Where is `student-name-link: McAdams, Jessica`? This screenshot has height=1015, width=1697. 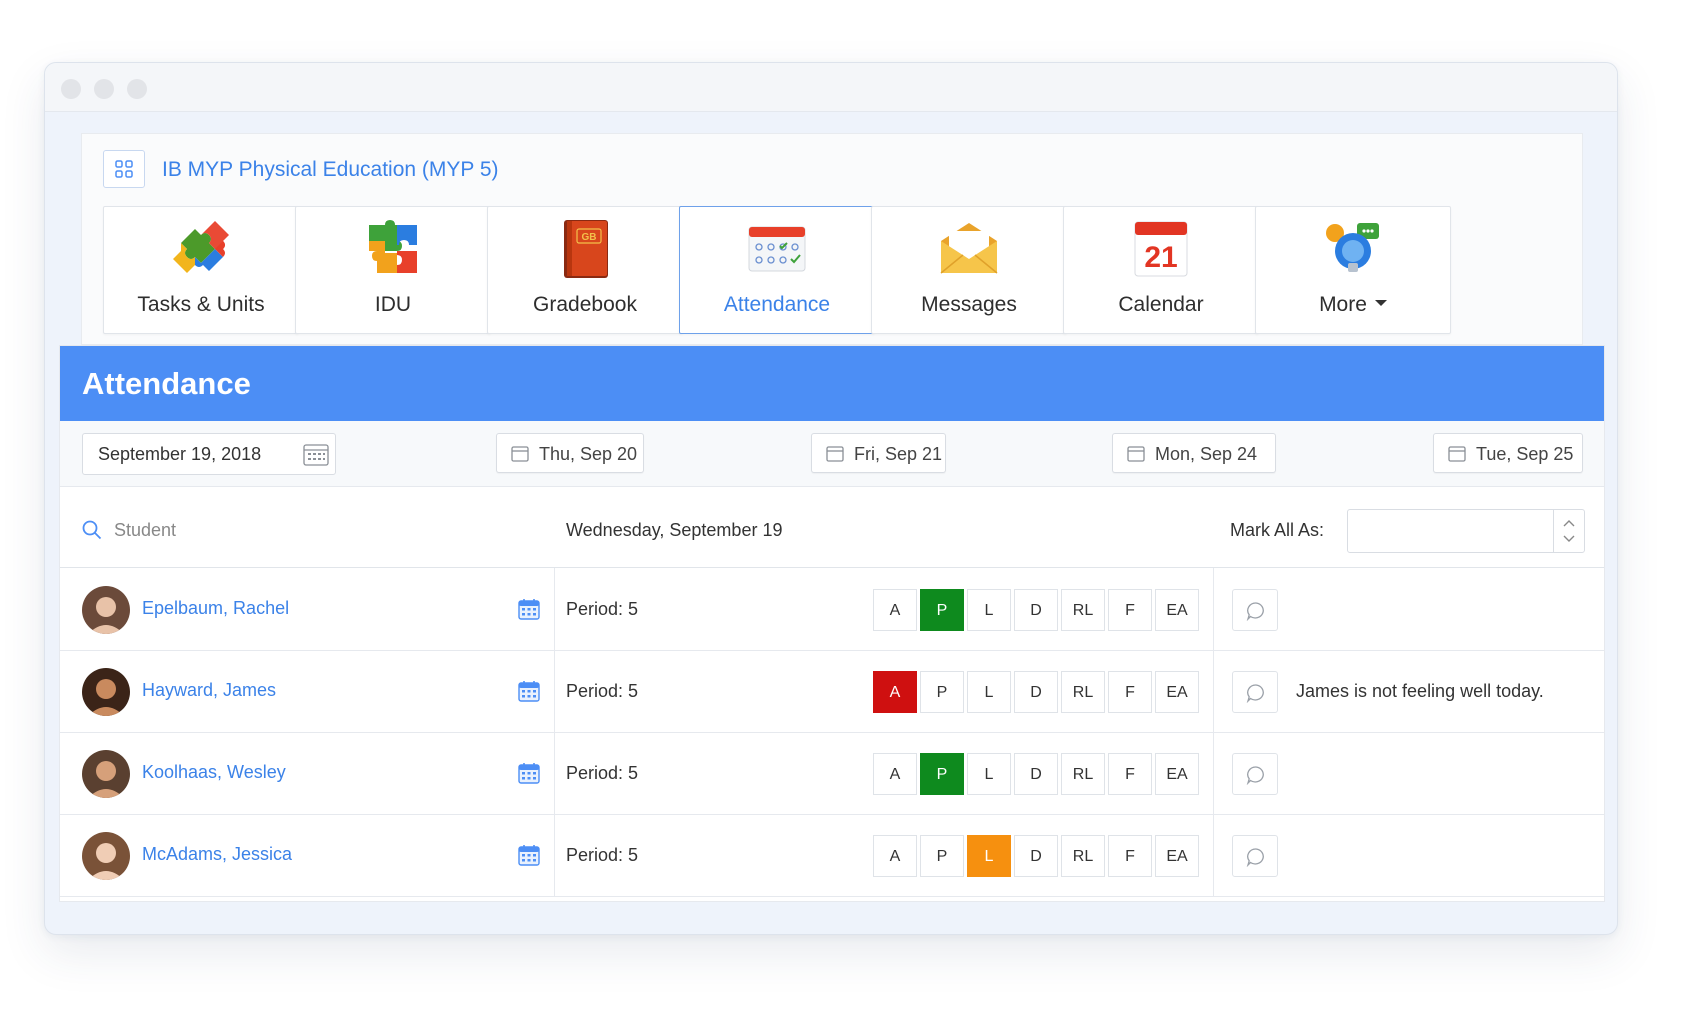
student-name-link: McAdams, Jessica is located at coordinates (217, 854).